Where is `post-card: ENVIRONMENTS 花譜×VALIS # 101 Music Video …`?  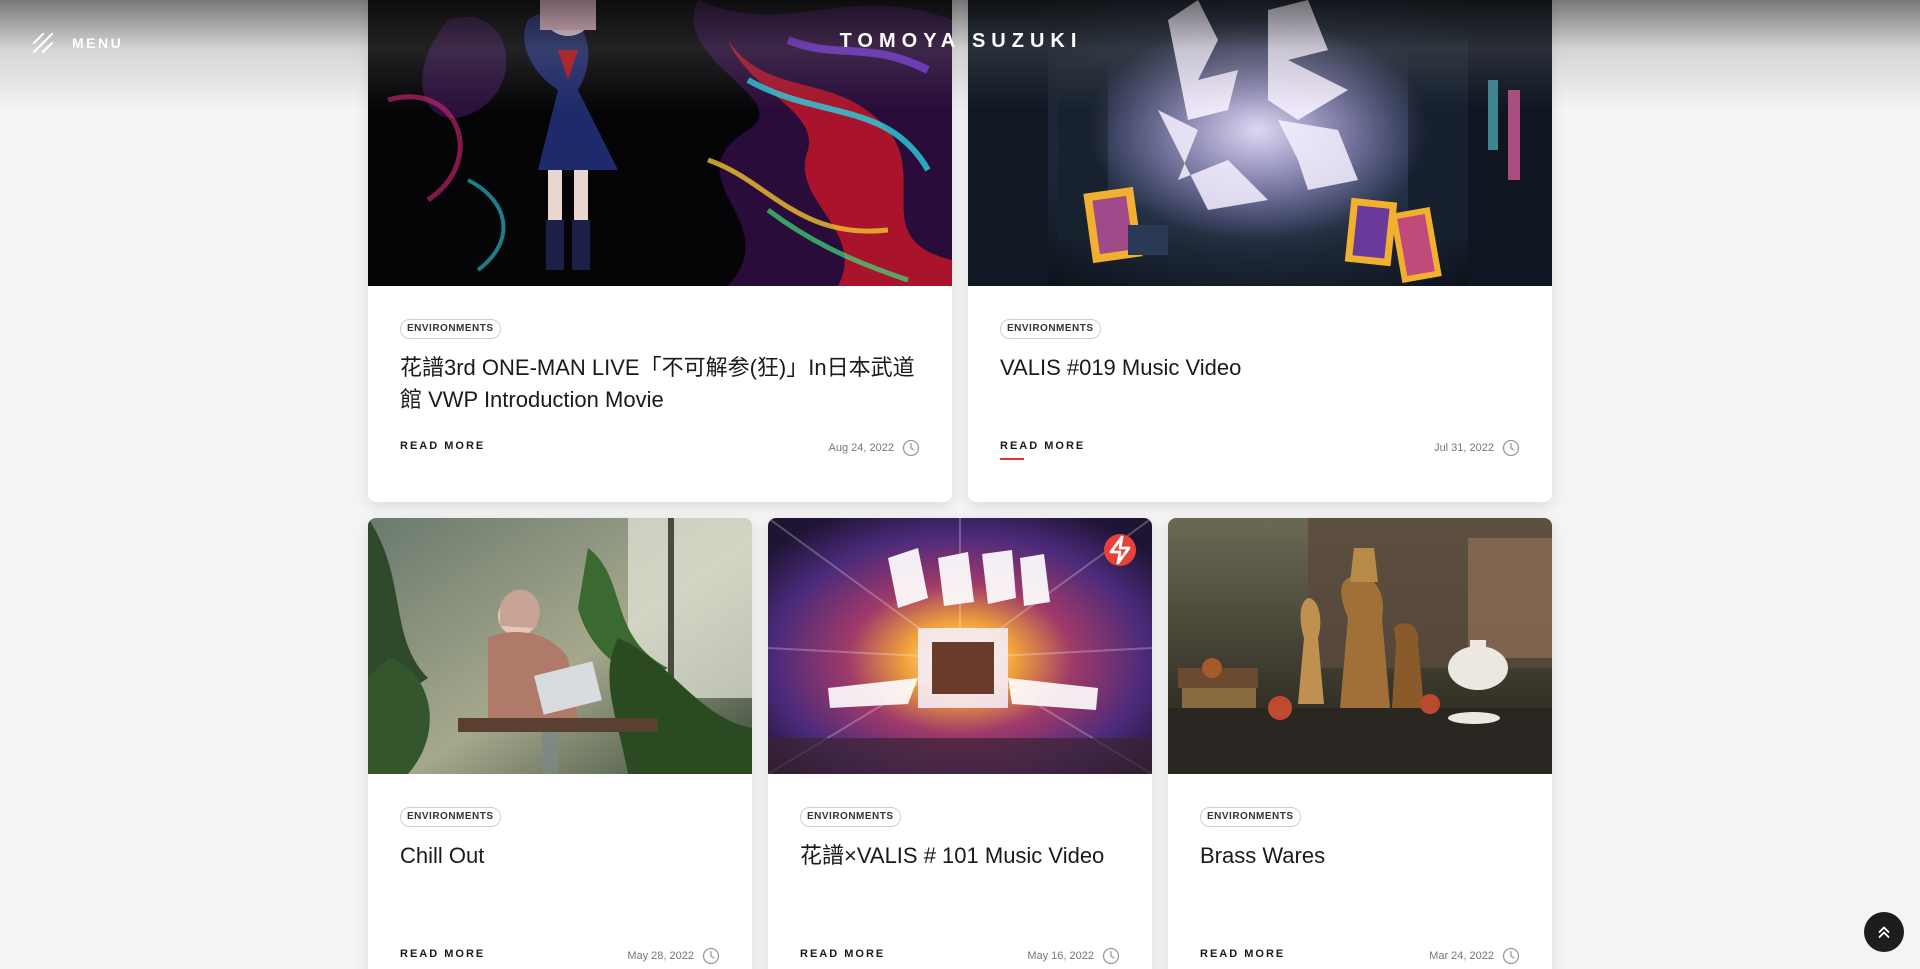 post-card: ENVIRONMENTS 花譜×VALIS # 101 Music Video … is located at coordinates (960, 743).